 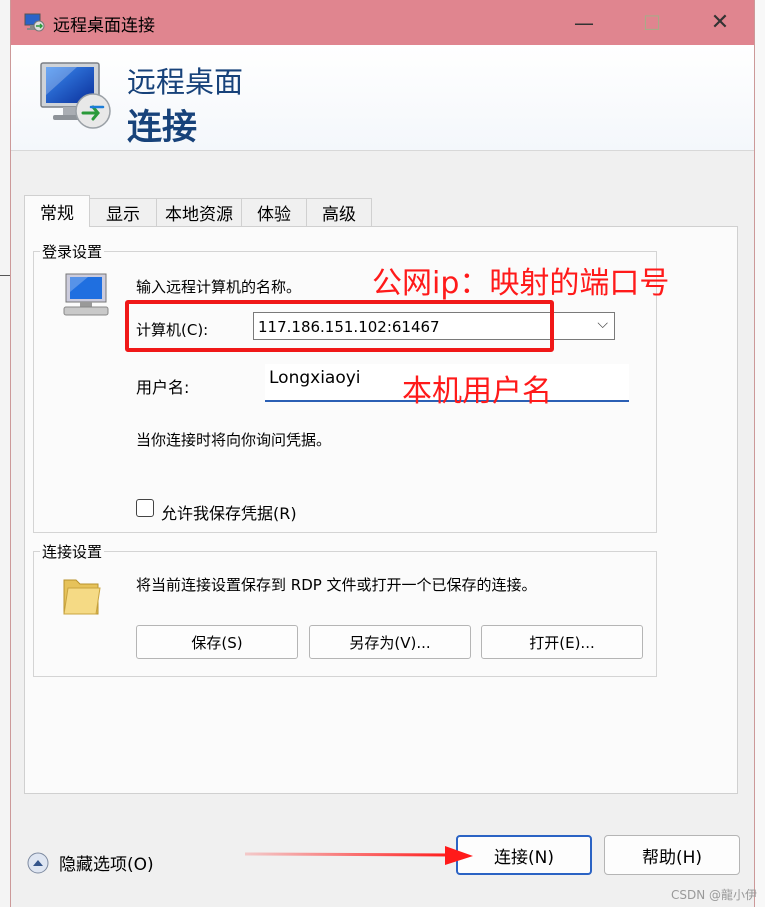 I want to click on background-right, so click(x=760, y=453).